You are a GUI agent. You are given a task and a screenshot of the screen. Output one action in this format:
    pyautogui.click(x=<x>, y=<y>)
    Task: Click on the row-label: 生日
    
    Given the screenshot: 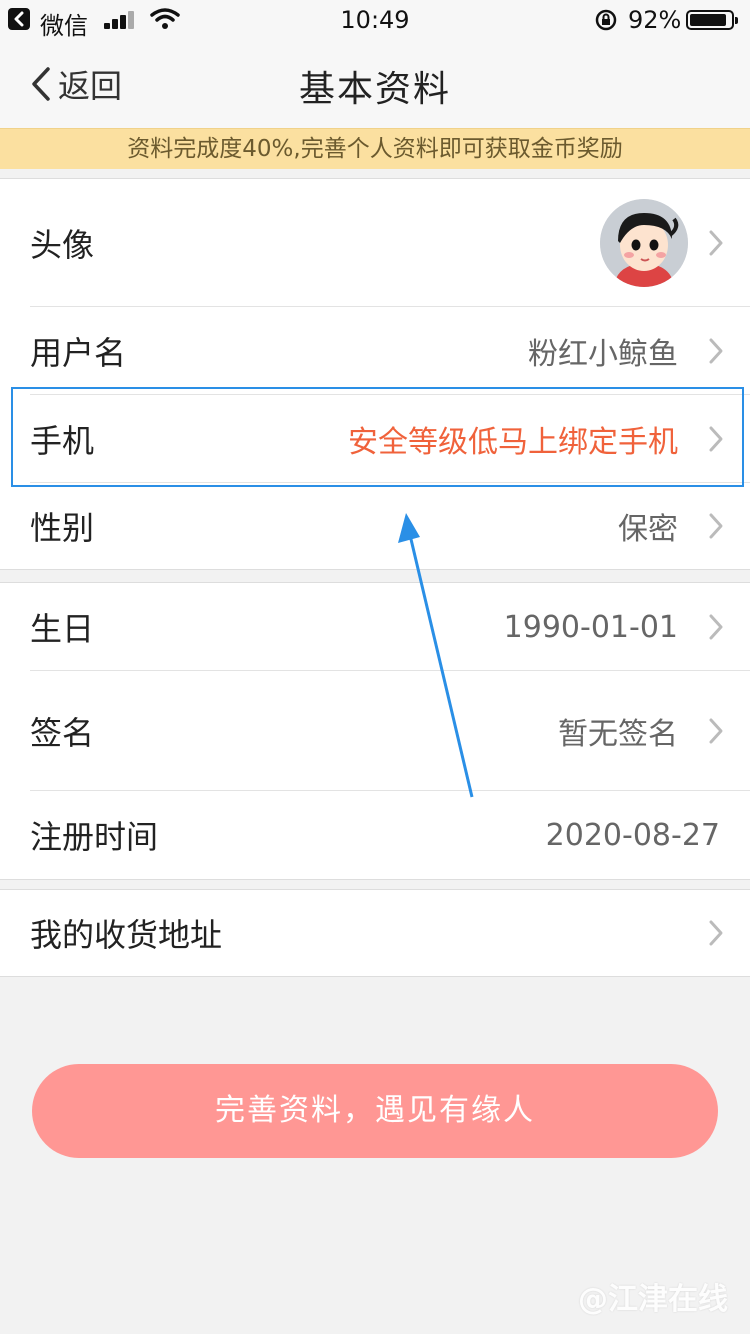 What is the action you would take?
    pyautogui.click(x=62, y=629)
    